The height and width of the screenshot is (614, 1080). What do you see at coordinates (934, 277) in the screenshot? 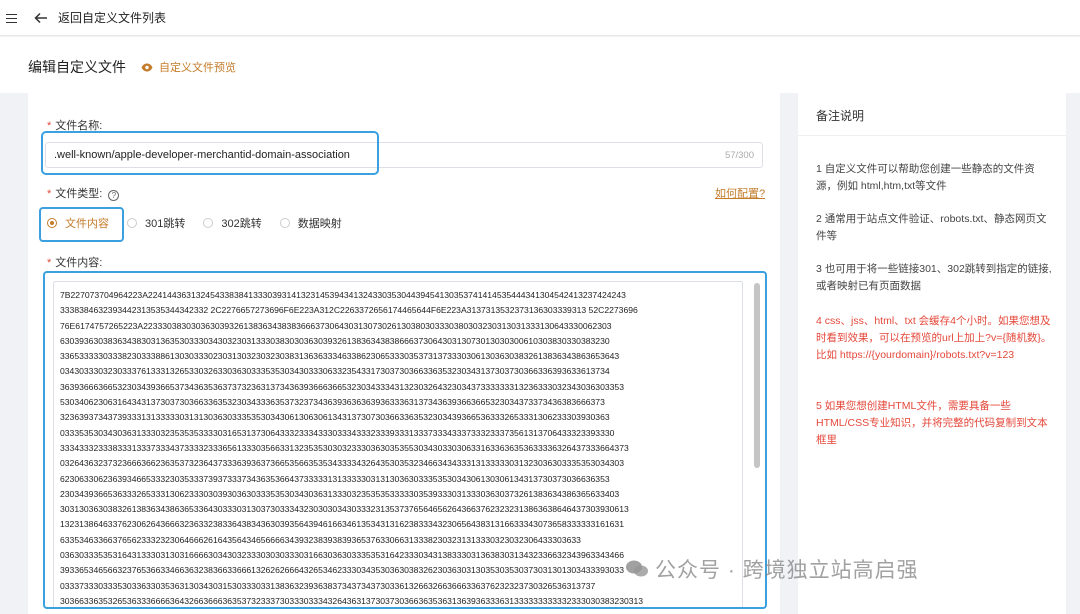
I see `note-3: 3 也可用于将一些链接301、302跳转到指定的链接,或者映射已有页面数据` at bounding box center [934, 277].